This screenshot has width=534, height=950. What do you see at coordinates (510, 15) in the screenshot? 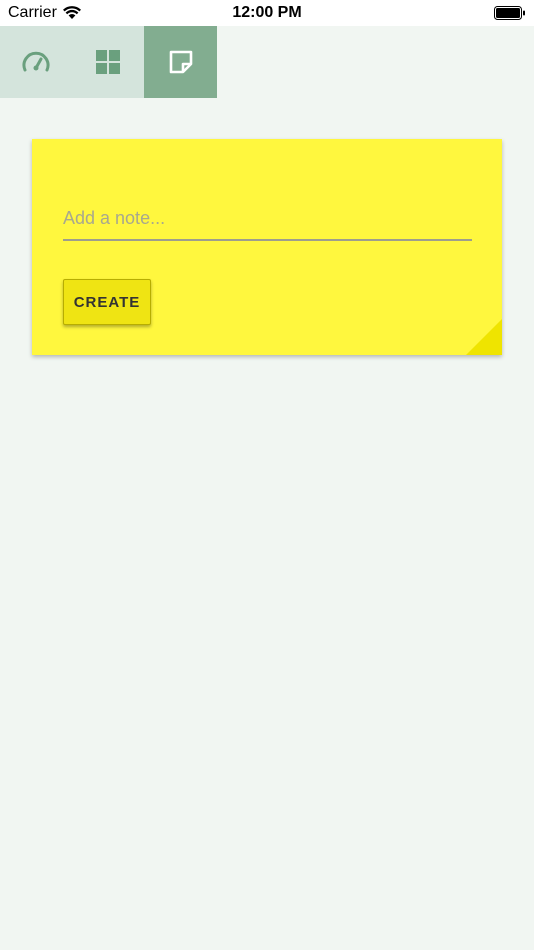
I see `battery-icon` at bounding box center [510, 15].